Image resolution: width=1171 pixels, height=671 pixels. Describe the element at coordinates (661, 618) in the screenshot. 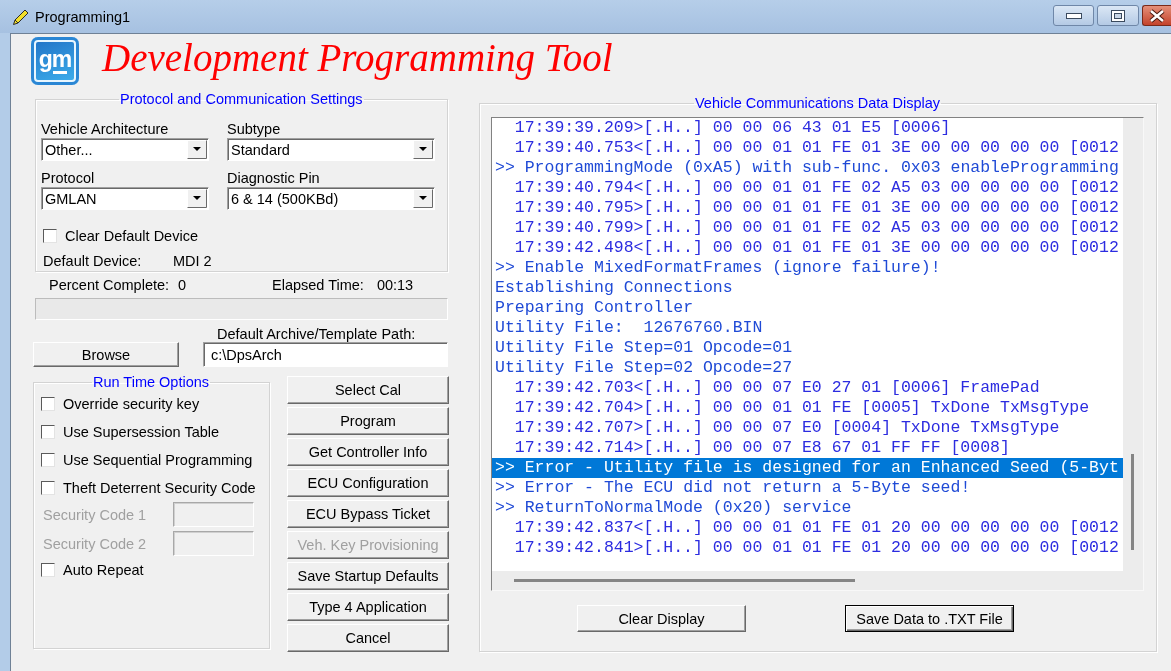

I see `command-button: Clear Display` at that location.